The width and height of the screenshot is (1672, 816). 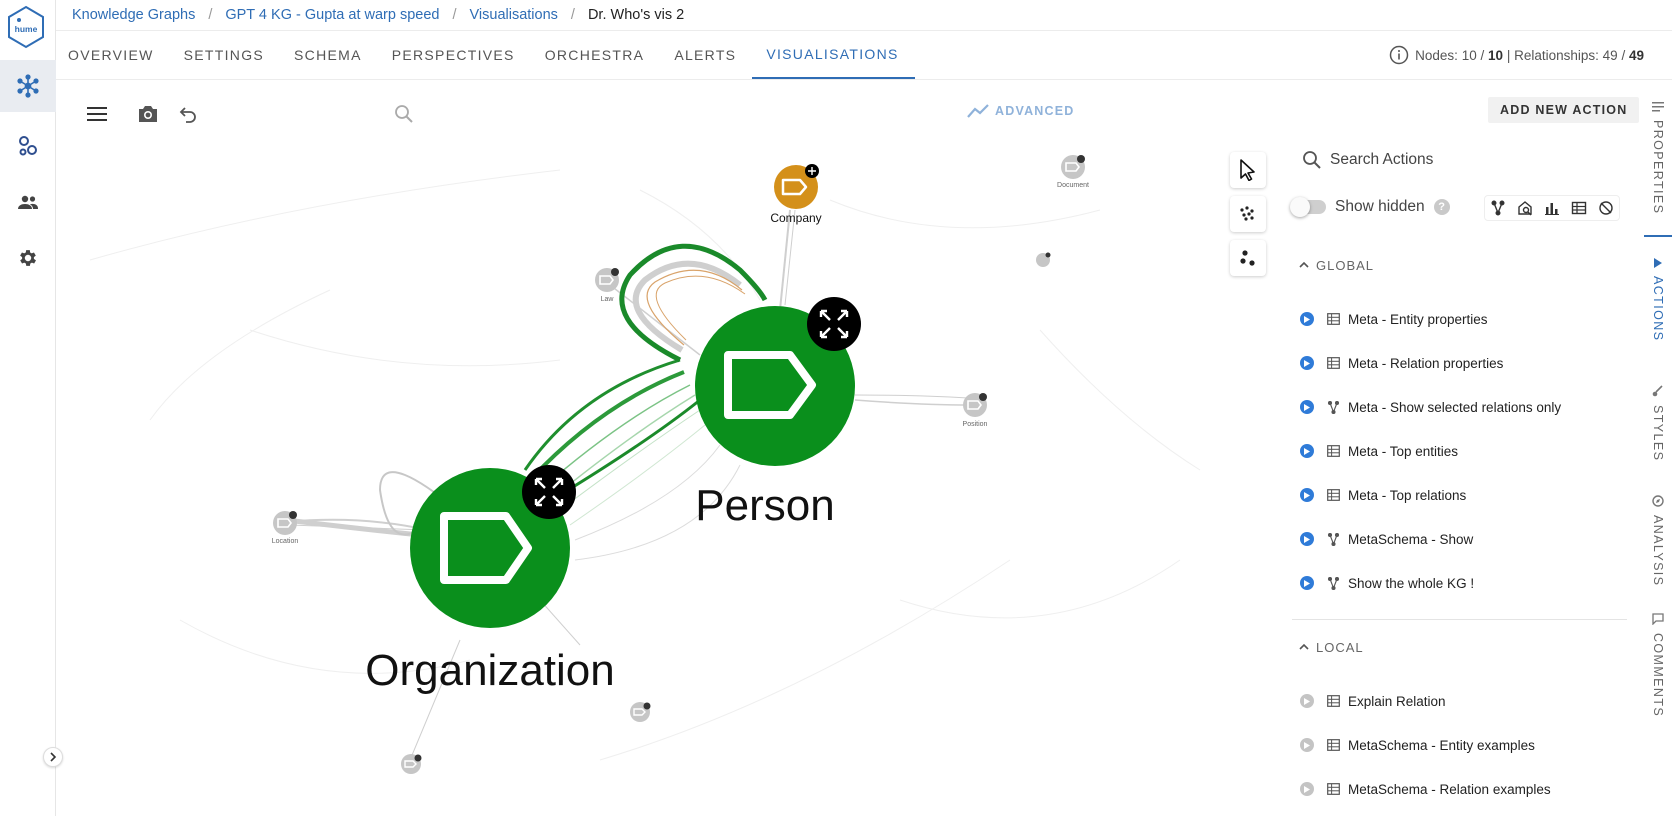 What do you see at coordinates (1403, 451) in the screenshot?
I see `action-label: Meta - Top entities` at bounding box center [1403, 451].